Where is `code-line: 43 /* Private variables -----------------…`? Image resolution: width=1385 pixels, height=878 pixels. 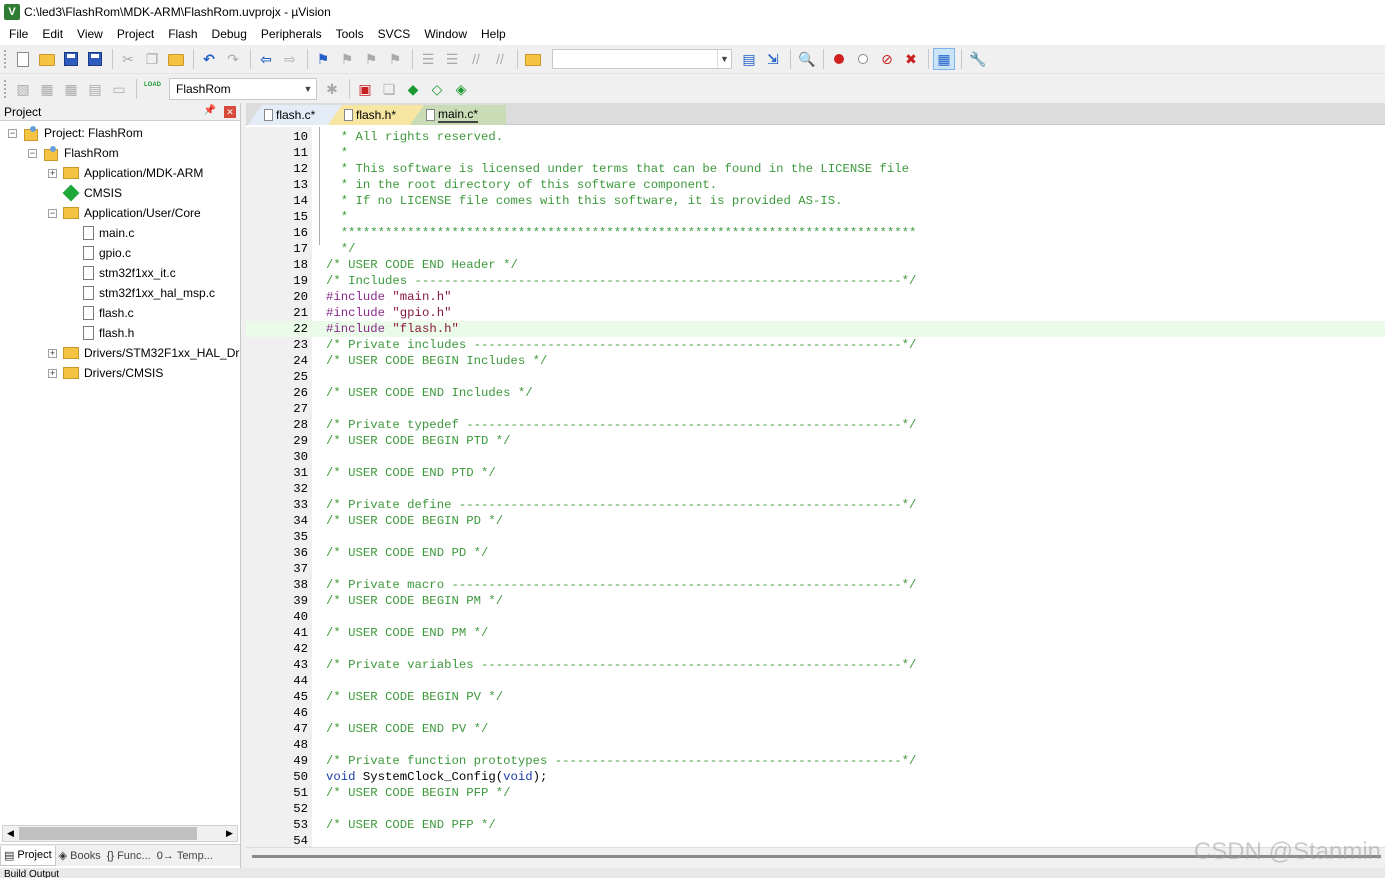
code-line: 43 /* Private variables -----------------… is located at coordinates (815, 665).